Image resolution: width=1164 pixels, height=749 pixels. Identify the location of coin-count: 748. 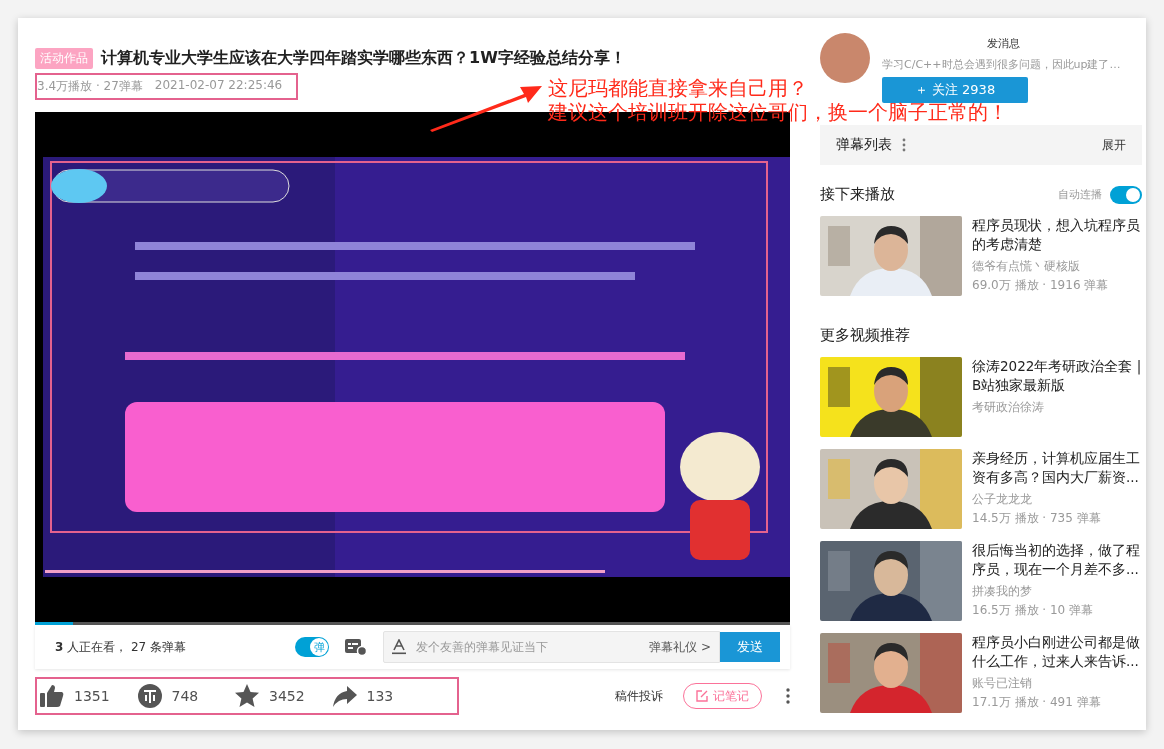
(185, 696).